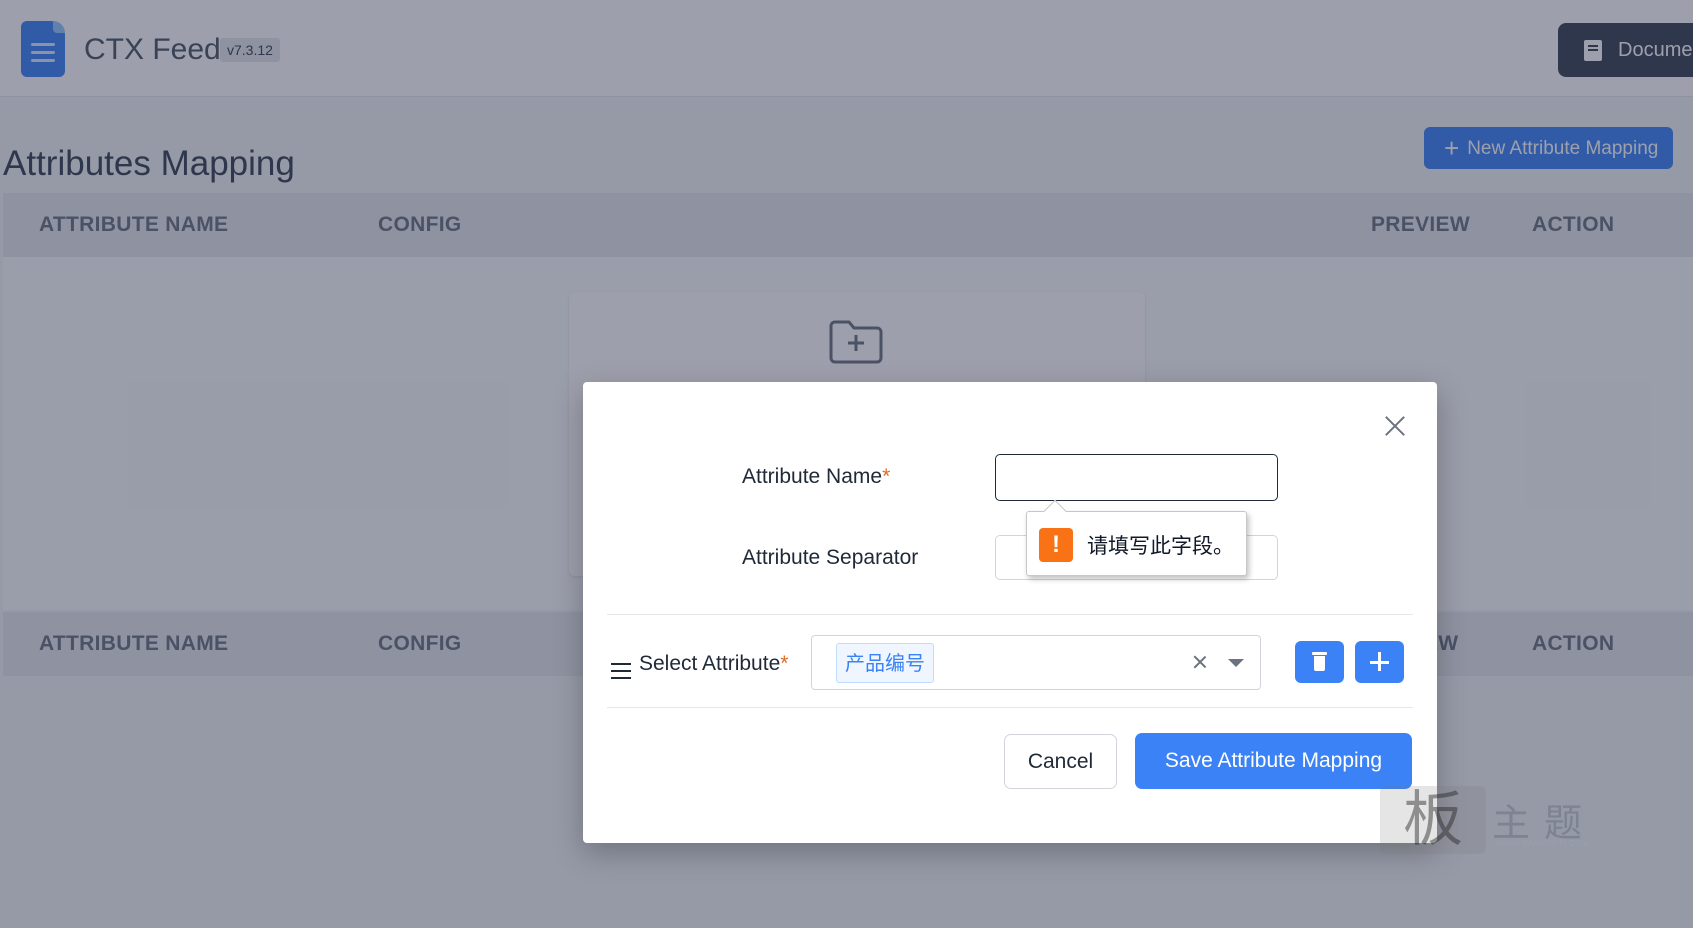  What do you see at coordinates (1200, 662) in the screenshot?
I see `clear-icon` at bounding box center [1200, 662].